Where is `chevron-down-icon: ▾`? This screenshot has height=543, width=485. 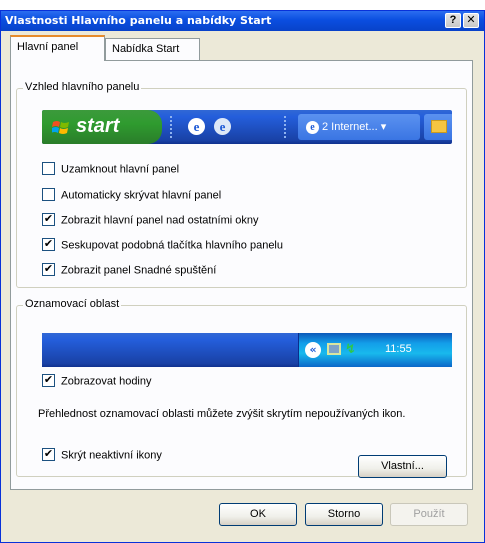 chevron-down-icon: ▾ is located at coordinates (383, 127).